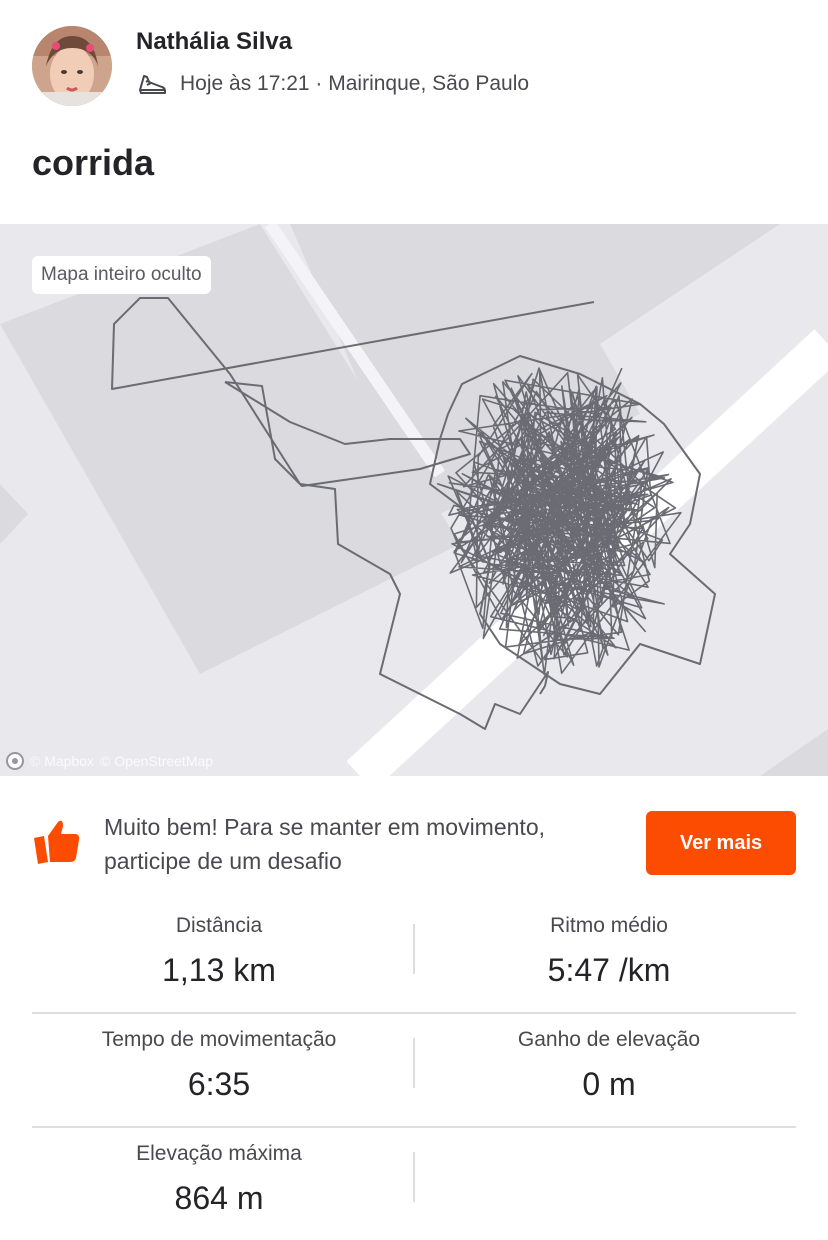 The height and width of the screenshot is (1240, 828). I want to click on stat-label: Distância, so click(219, 925).